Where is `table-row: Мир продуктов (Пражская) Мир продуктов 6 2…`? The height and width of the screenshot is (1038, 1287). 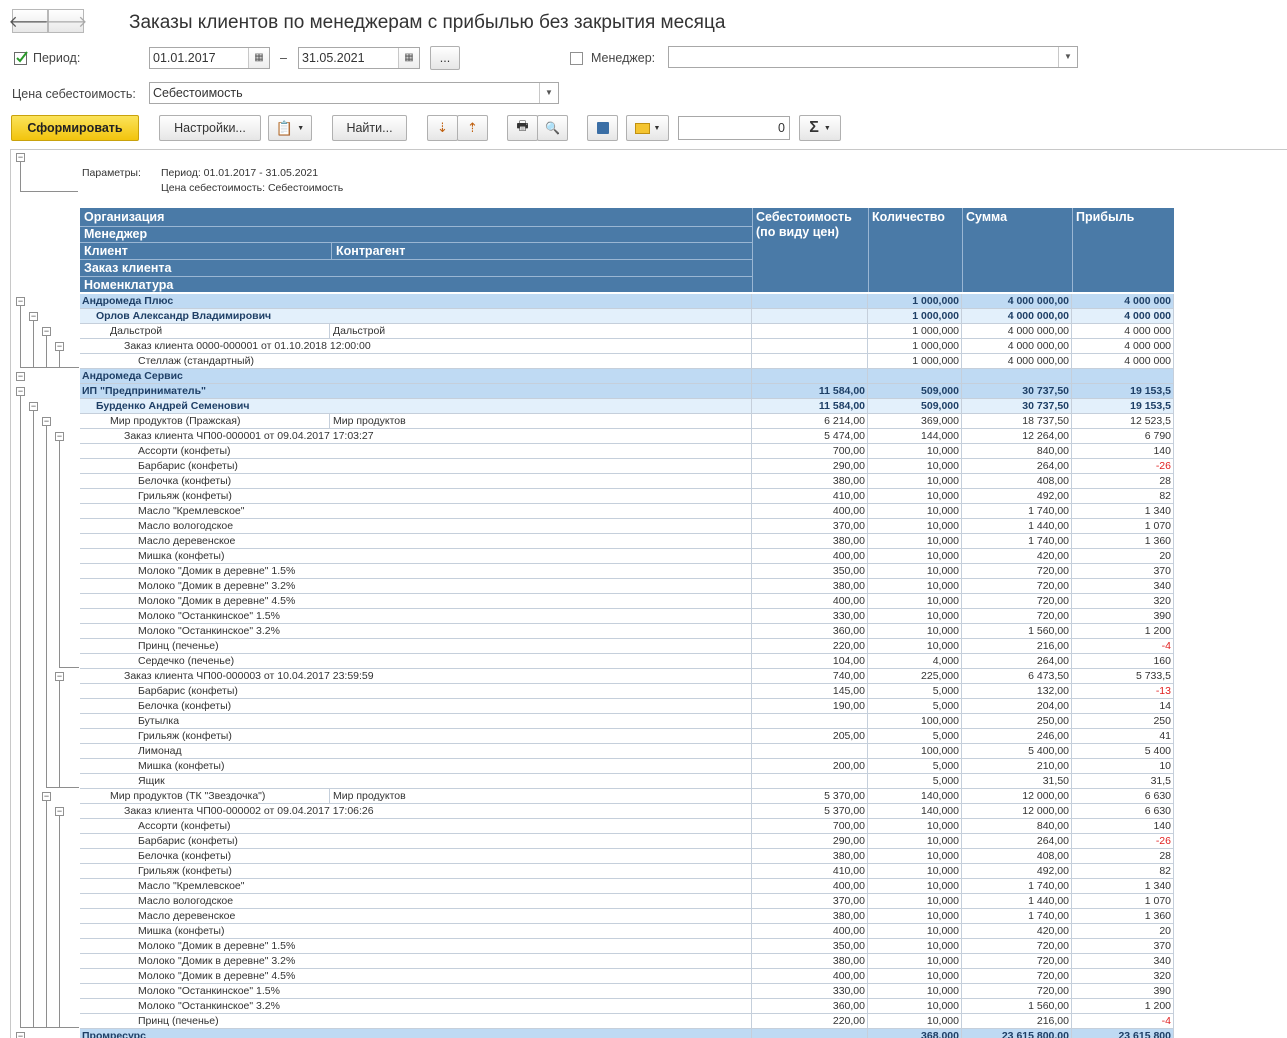
table-row: Мир продуктов (Пражская) Мир продуктов 6 2… is located at coordinates (627, 421).